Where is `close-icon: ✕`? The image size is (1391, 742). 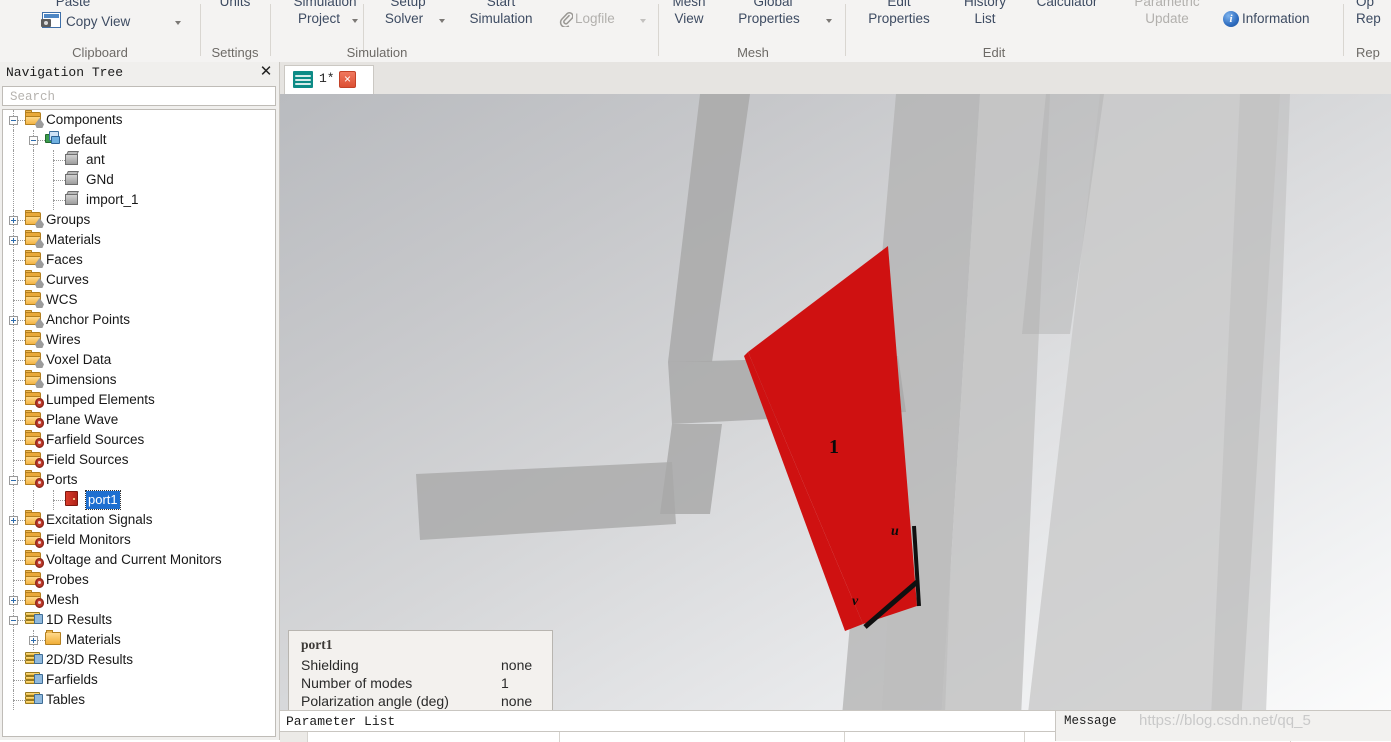
close-icon: ✕ is located at coordinates (266, 71).